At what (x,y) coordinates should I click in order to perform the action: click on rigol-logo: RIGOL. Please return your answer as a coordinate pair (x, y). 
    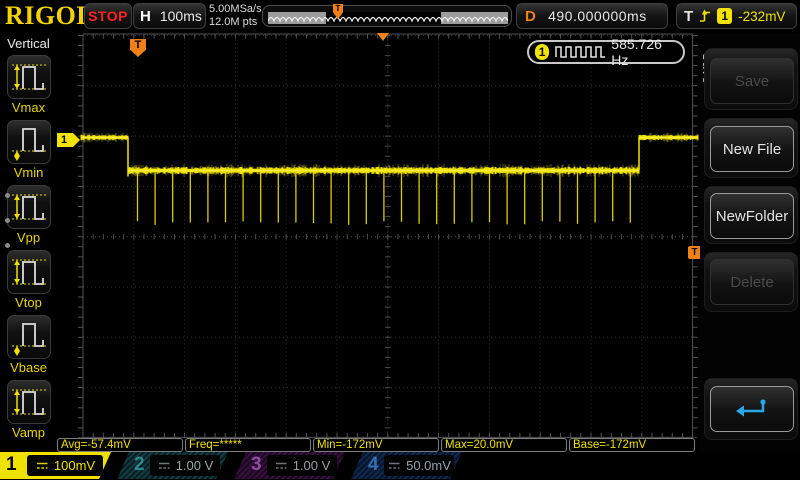
    Looking at the image, I should click on (50, 15).